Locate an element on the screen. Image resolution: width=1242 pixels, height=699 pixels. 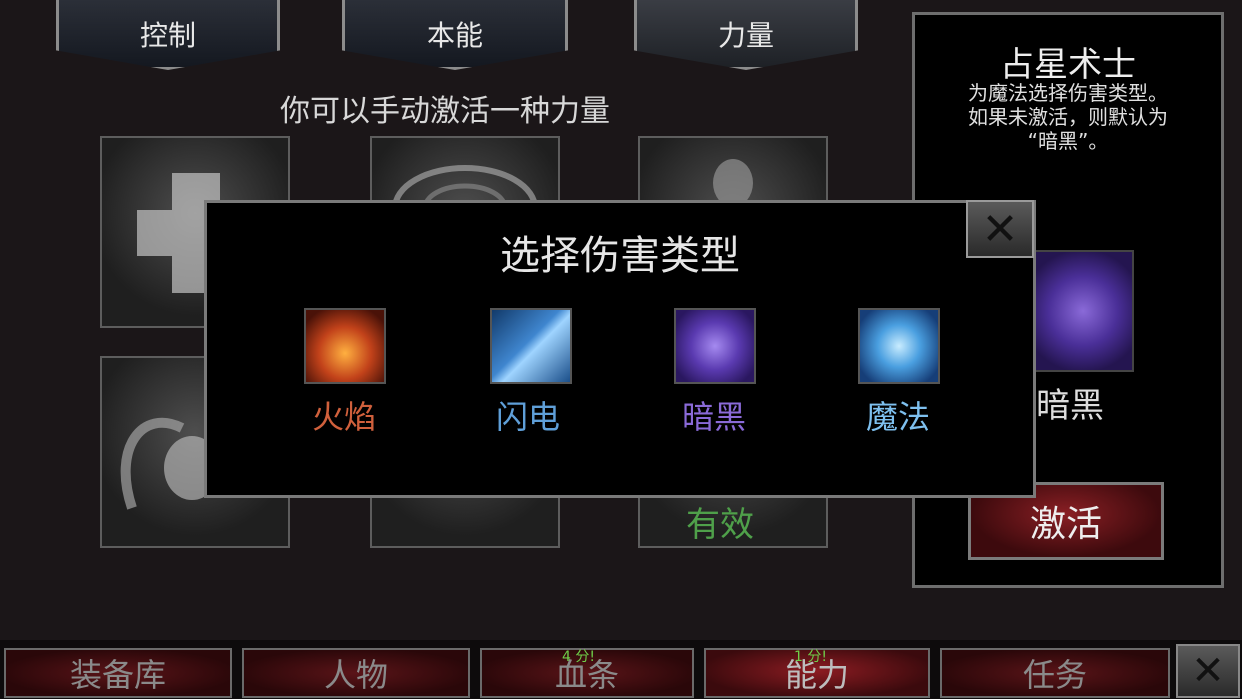
tab-character: 人物 is located at coordinates (356, 673).